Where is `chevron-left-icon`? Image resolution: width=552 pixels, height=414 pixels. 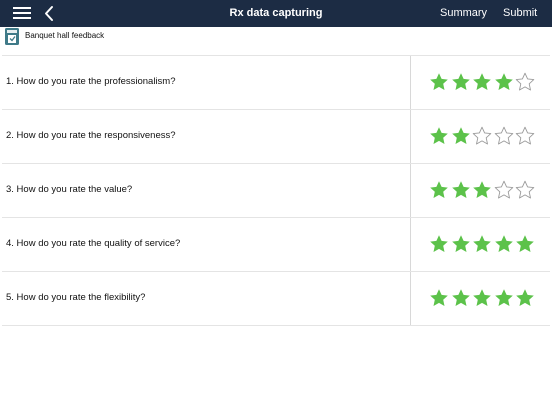 chevron-left-icon is located at coordinates (50, 13).